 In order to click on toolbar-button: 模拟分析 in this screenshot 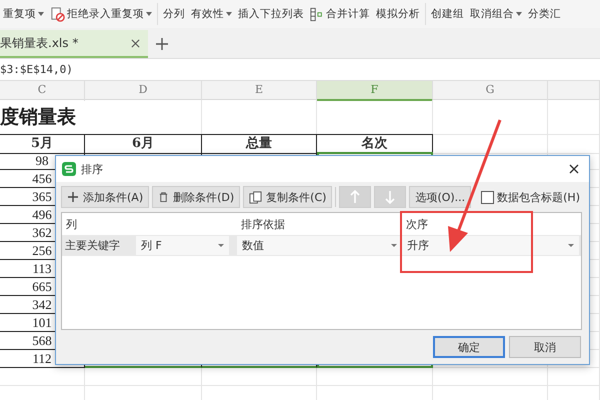, I will do `click(398, 14)`.